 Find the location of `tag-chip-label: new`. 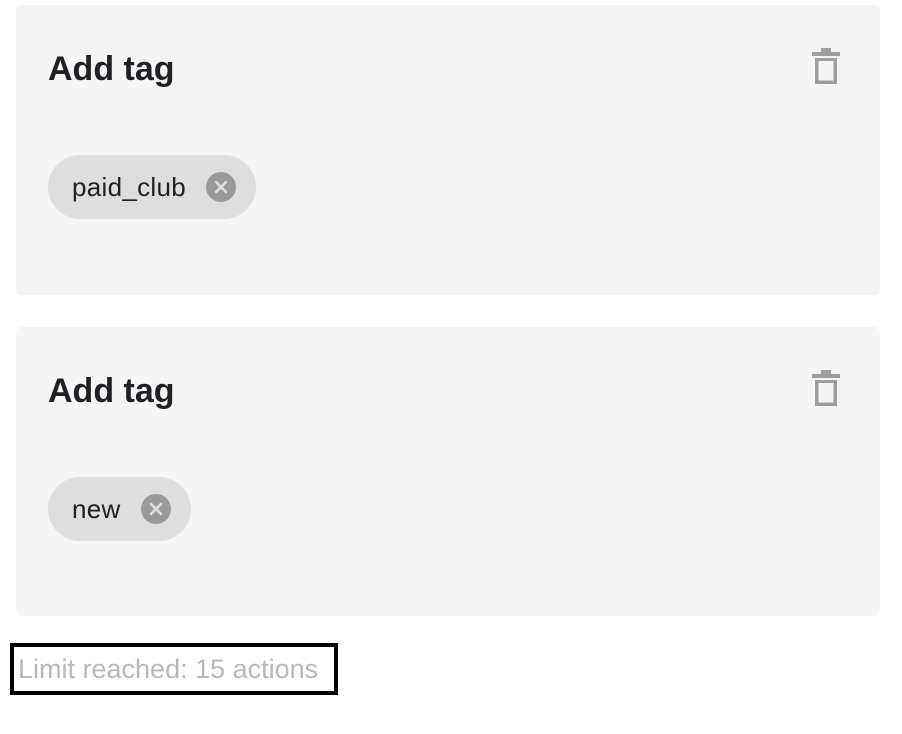

tag-chip-label: new is located at coordinates (96, 509).